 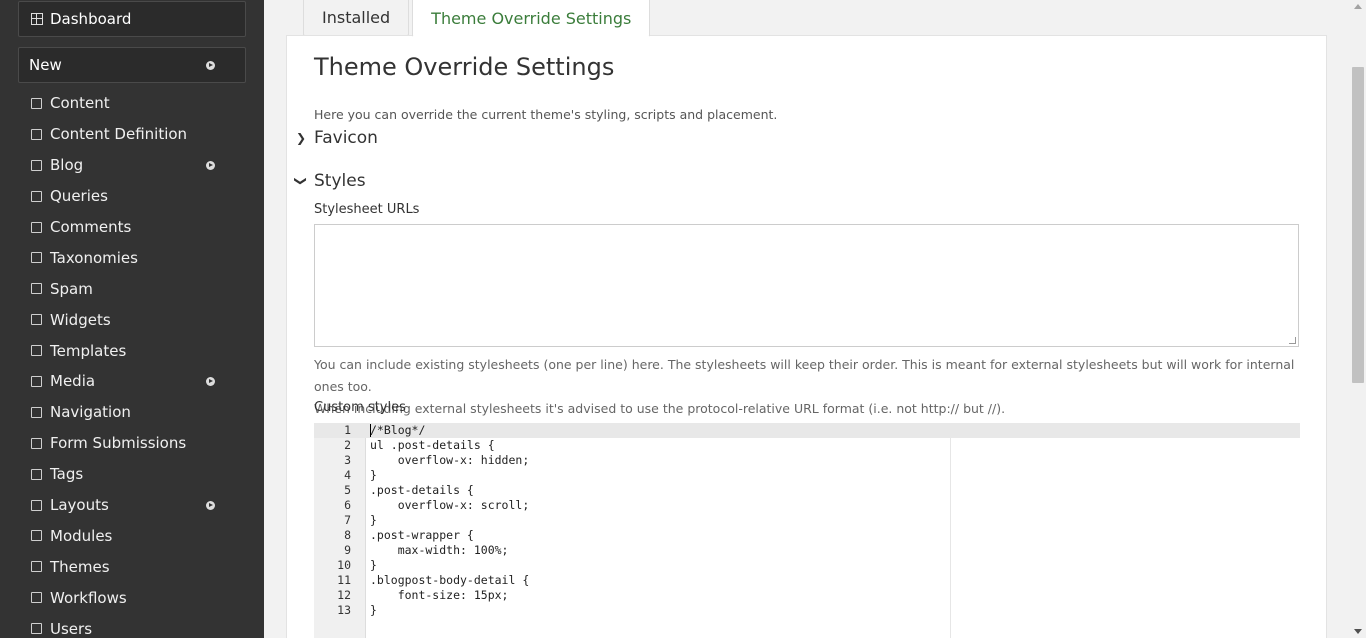 I want to click on sidebar-item-label: Media, so click(x=73, y=381).